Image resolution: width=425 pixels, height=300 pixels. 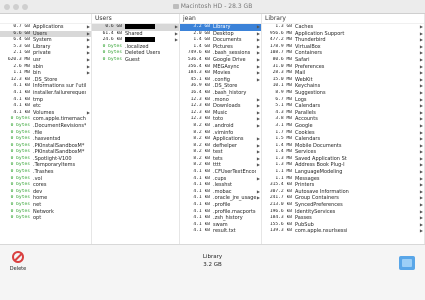 What do you see at coordinates (220, 113) in the screenshot?
I see `list-item: 12.3 kB Music ▶` at bounding box center [220, 113].